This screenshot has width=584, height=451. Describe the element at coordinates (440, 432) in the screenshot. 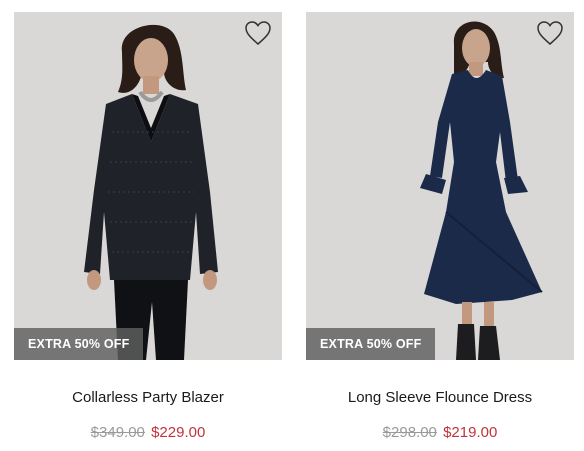

I see `price-row: $298.00 $219.00` at that location.